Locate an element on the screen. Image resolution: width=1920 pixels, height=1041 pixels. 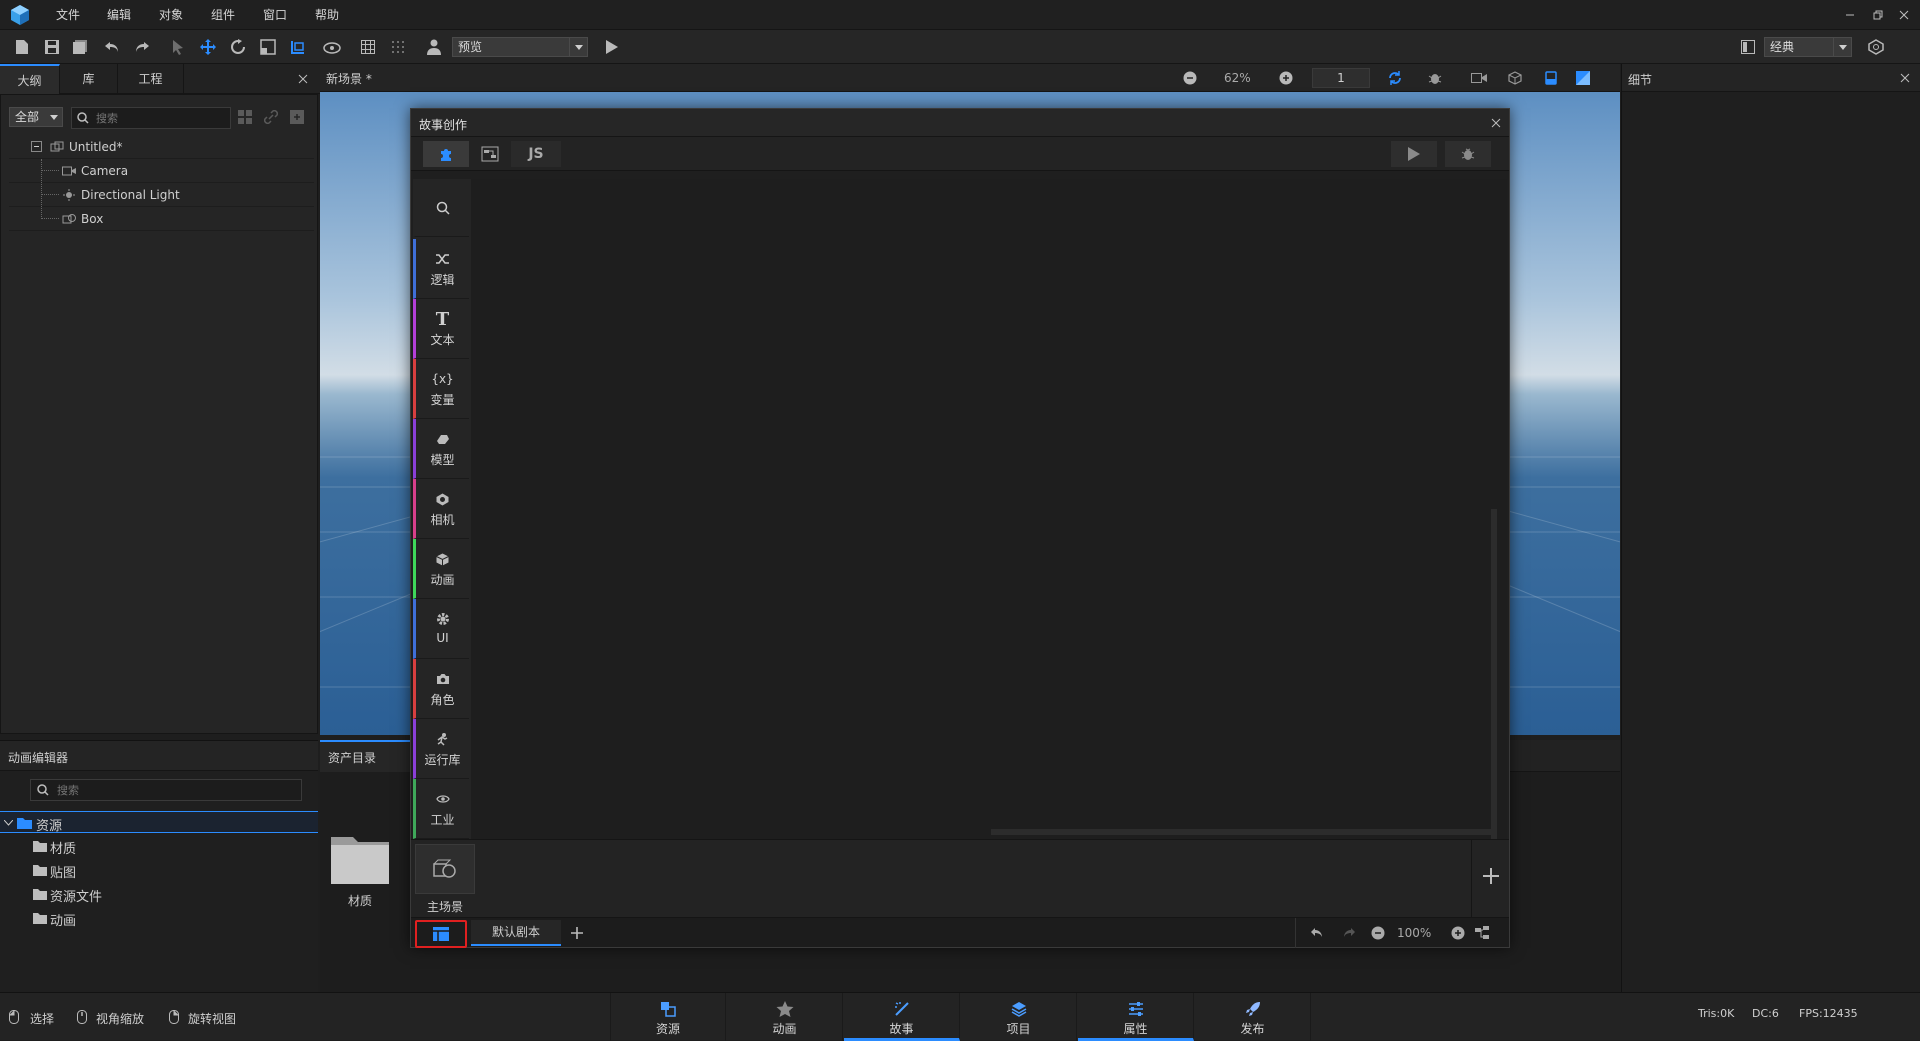
move-tool-icon is located at coordinates (208, 47).